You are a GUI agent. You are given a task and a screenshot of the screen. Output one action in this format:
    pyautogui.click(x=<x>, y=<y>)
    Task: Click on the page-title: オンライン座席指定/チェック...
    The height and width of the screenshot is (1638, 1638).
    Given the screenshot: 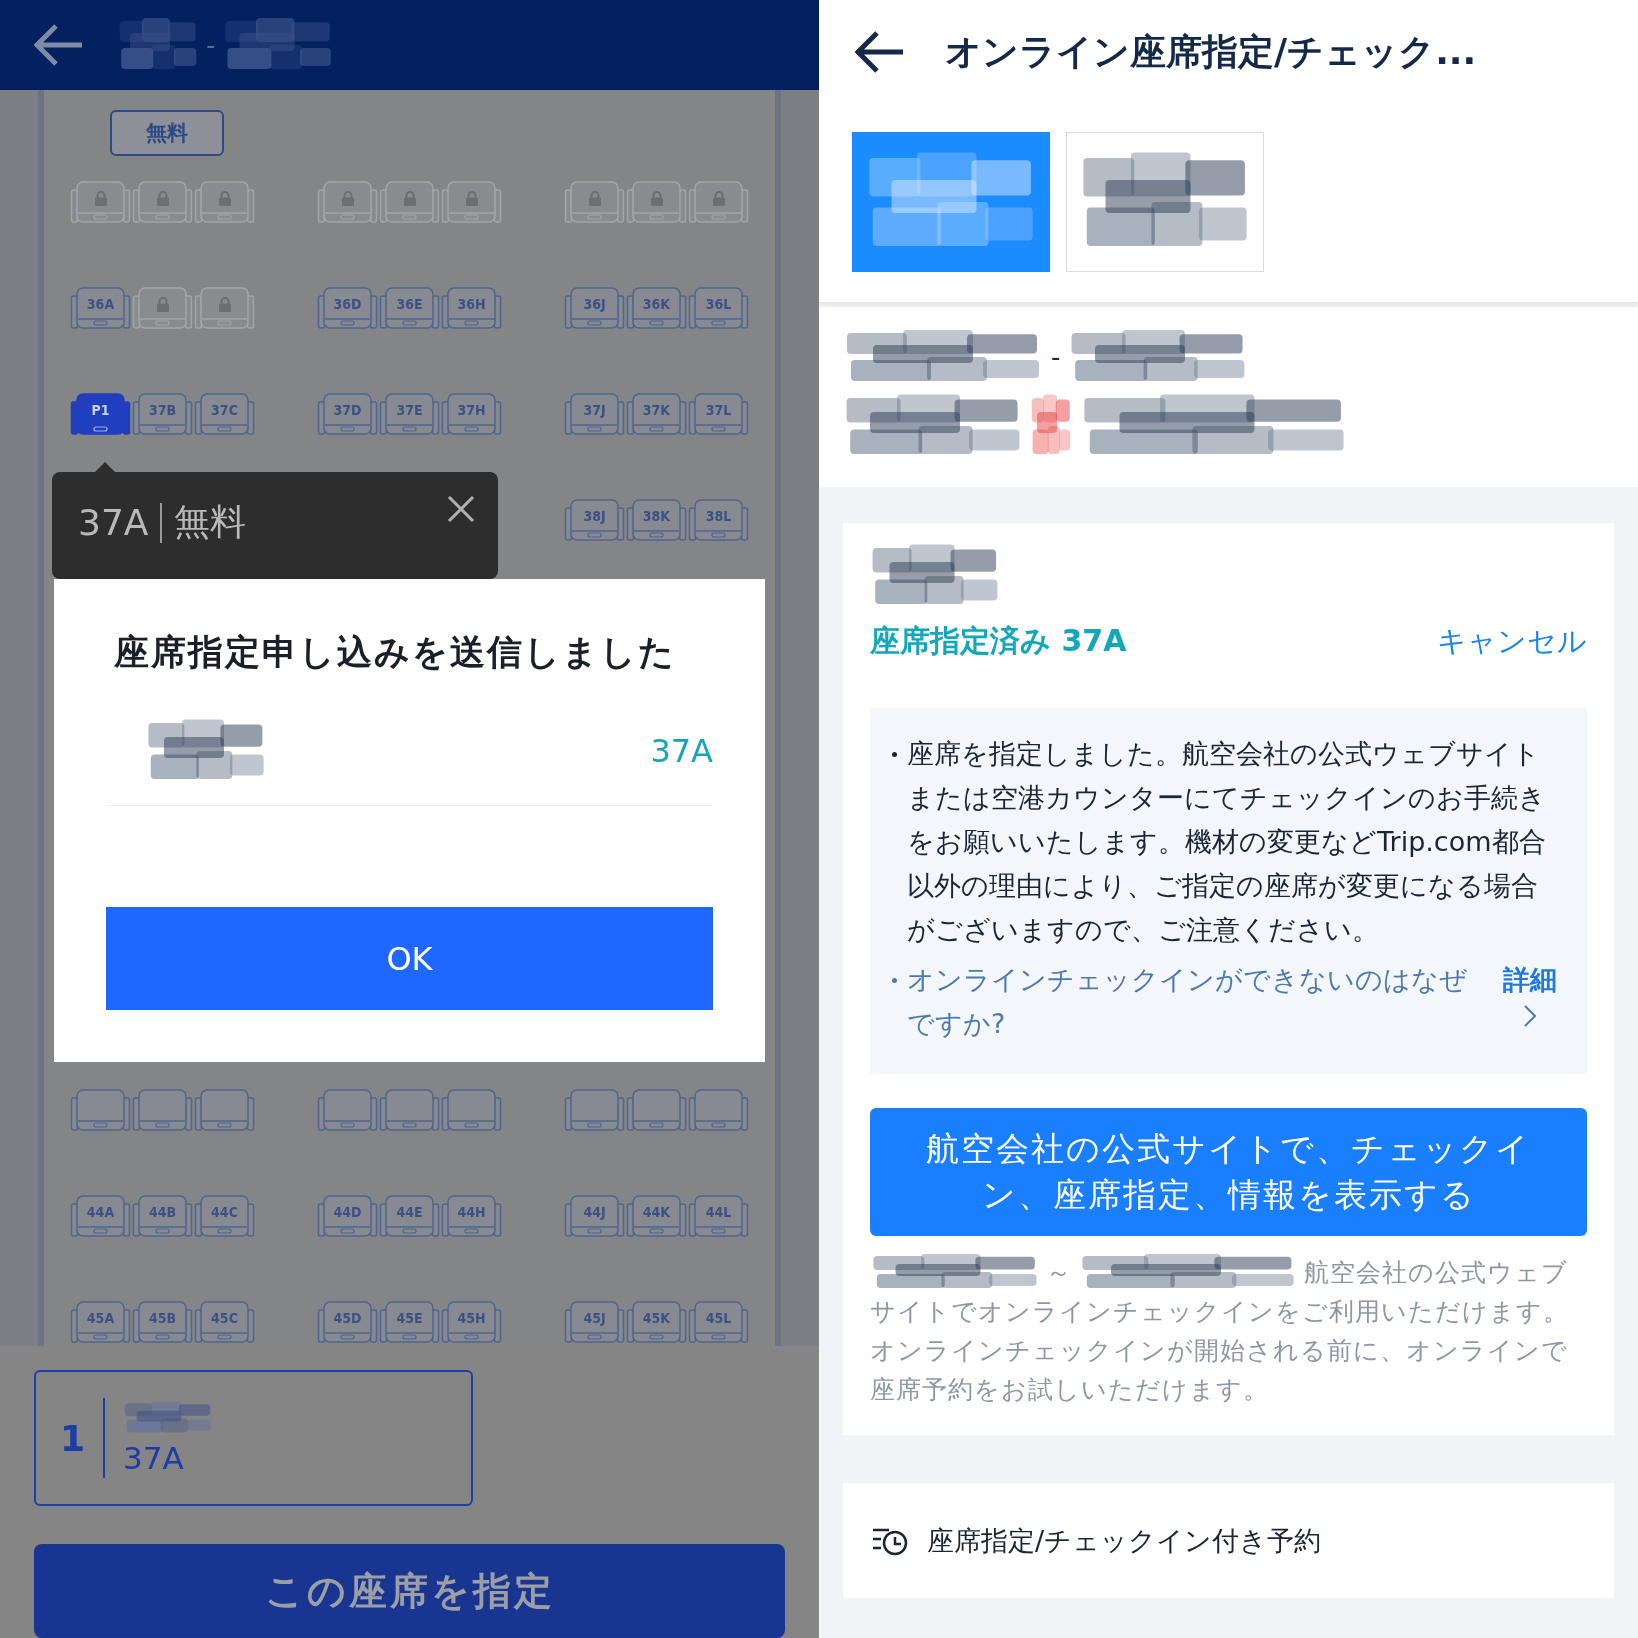 What is the action you would take?
    pyautogui.click(x=1211, y=51)
    